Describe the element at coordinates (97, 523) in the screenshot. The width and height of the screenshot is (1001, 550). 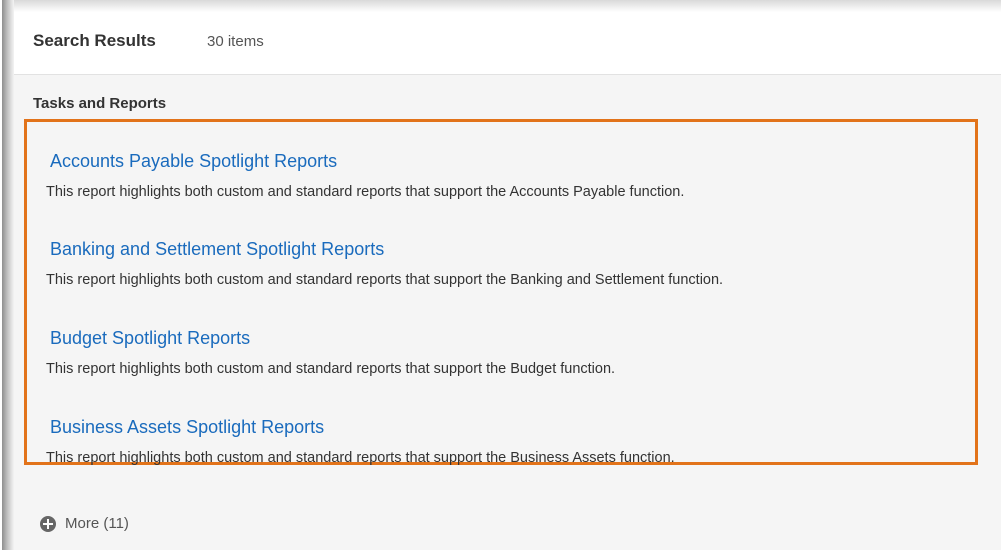
I see `more-label: More (11)` at that location.